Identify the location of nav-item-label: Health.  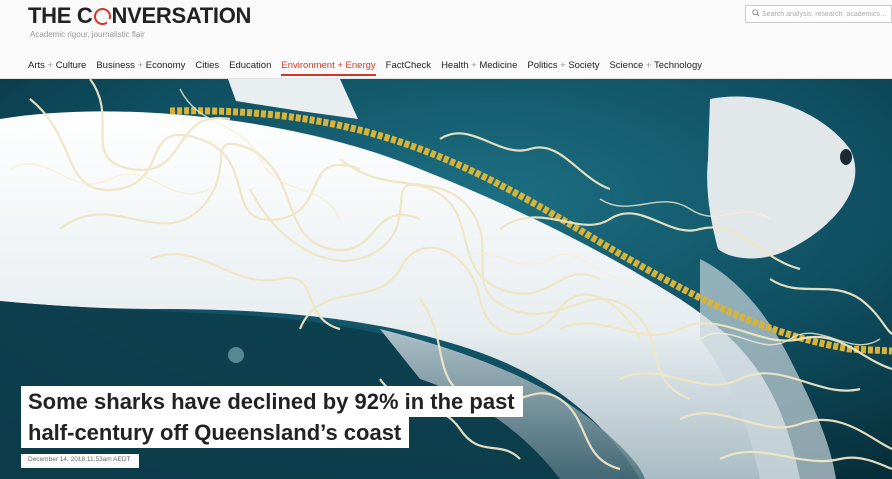
(455, 65).